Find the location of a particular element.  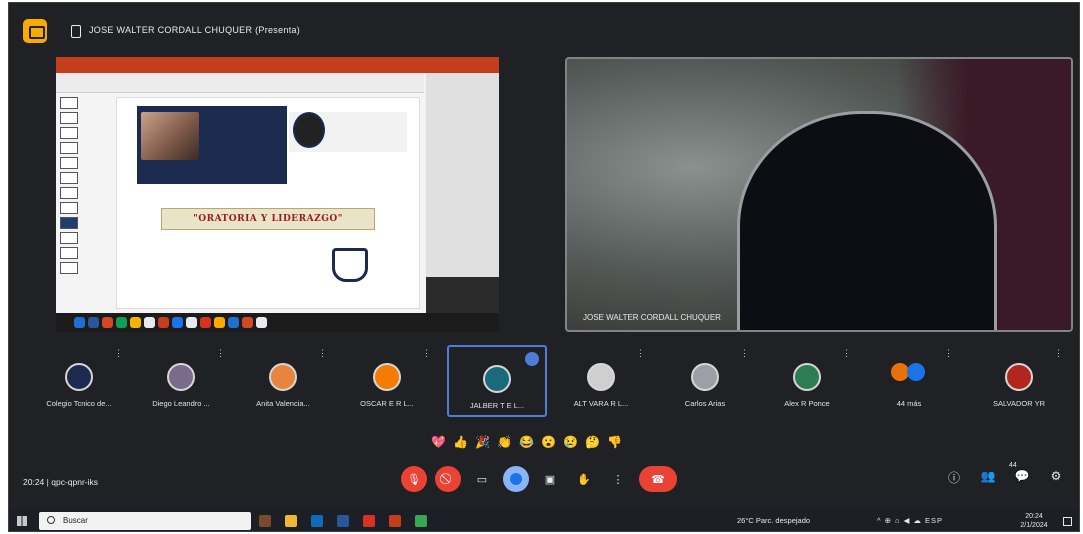

taskbar-clock: 20:24 2/1/2024 is located at coordinates (1034, 521).